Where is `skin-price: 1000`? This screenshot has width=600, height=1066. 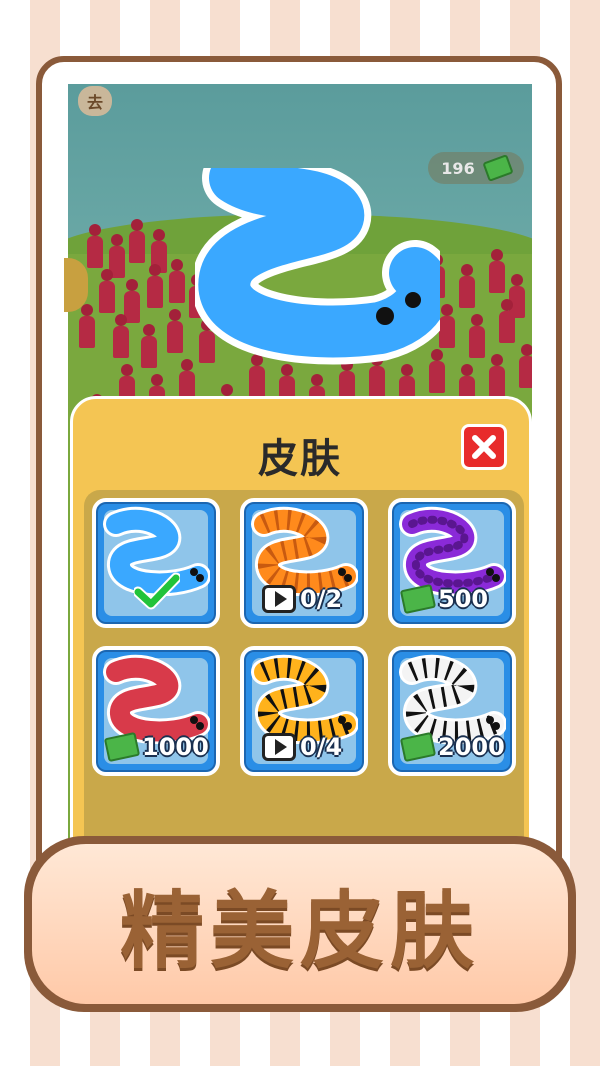 skin-price: 1000 is located at coordinates (156, 747).